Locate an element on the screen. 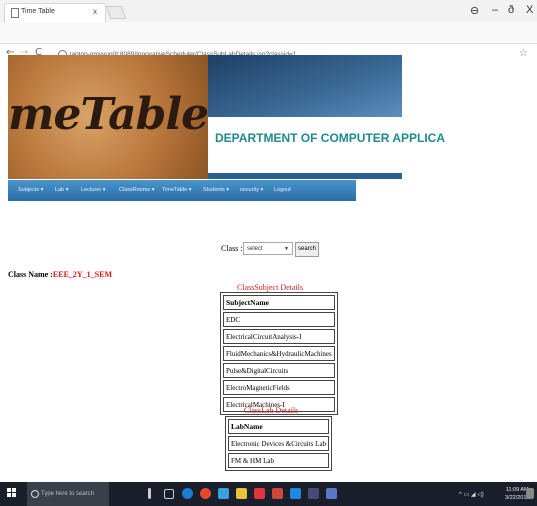 This screenshot has width=537, height=506. minimize-button: – is located at coordinates (495, 10).